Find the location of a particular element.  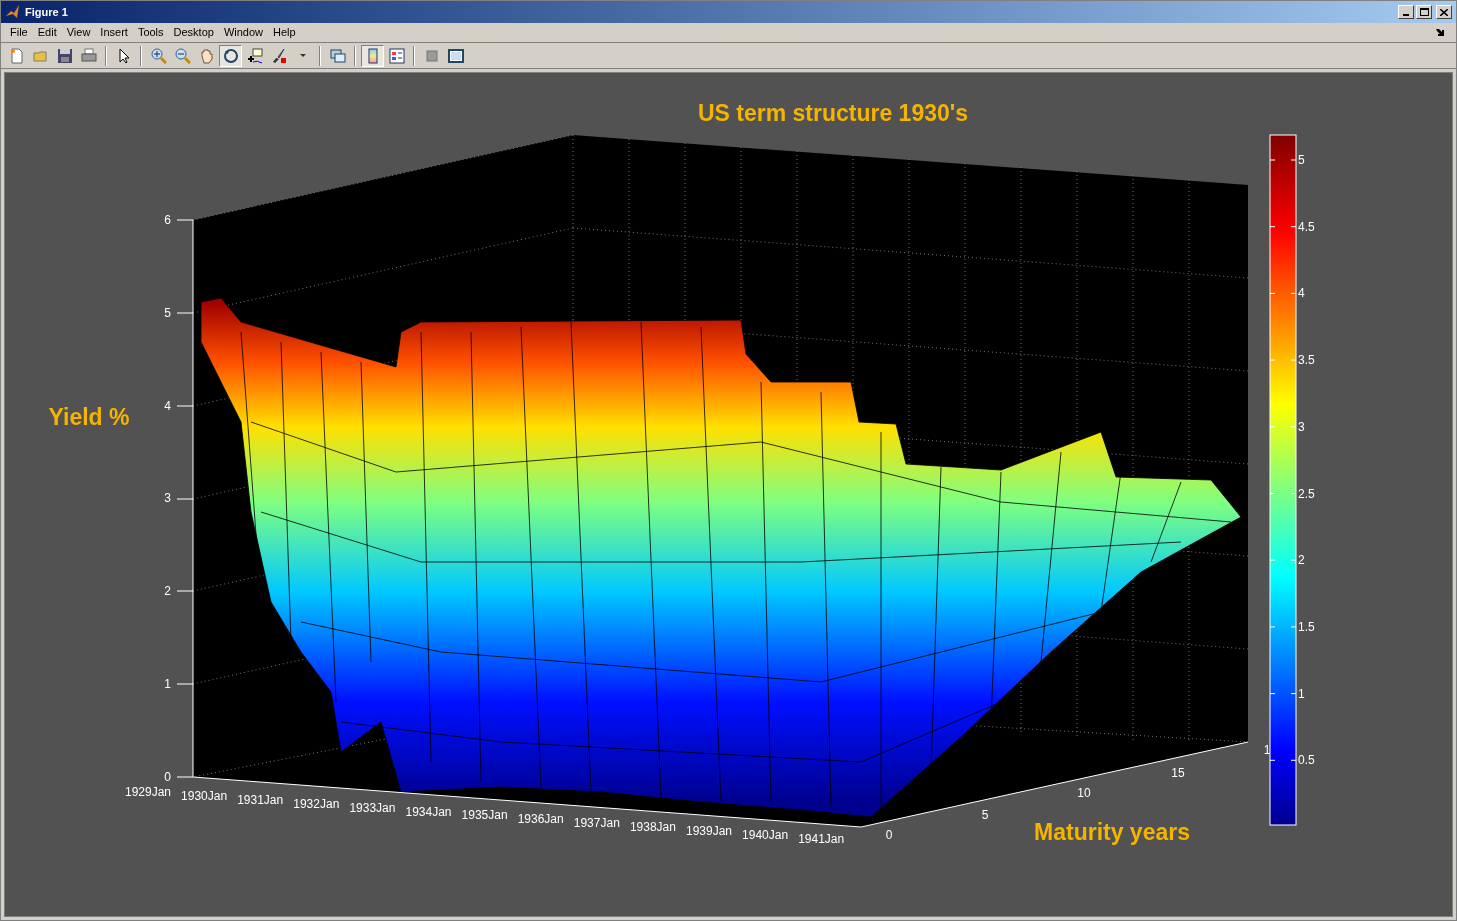

hand-icon is located at coordinates (206, 55).